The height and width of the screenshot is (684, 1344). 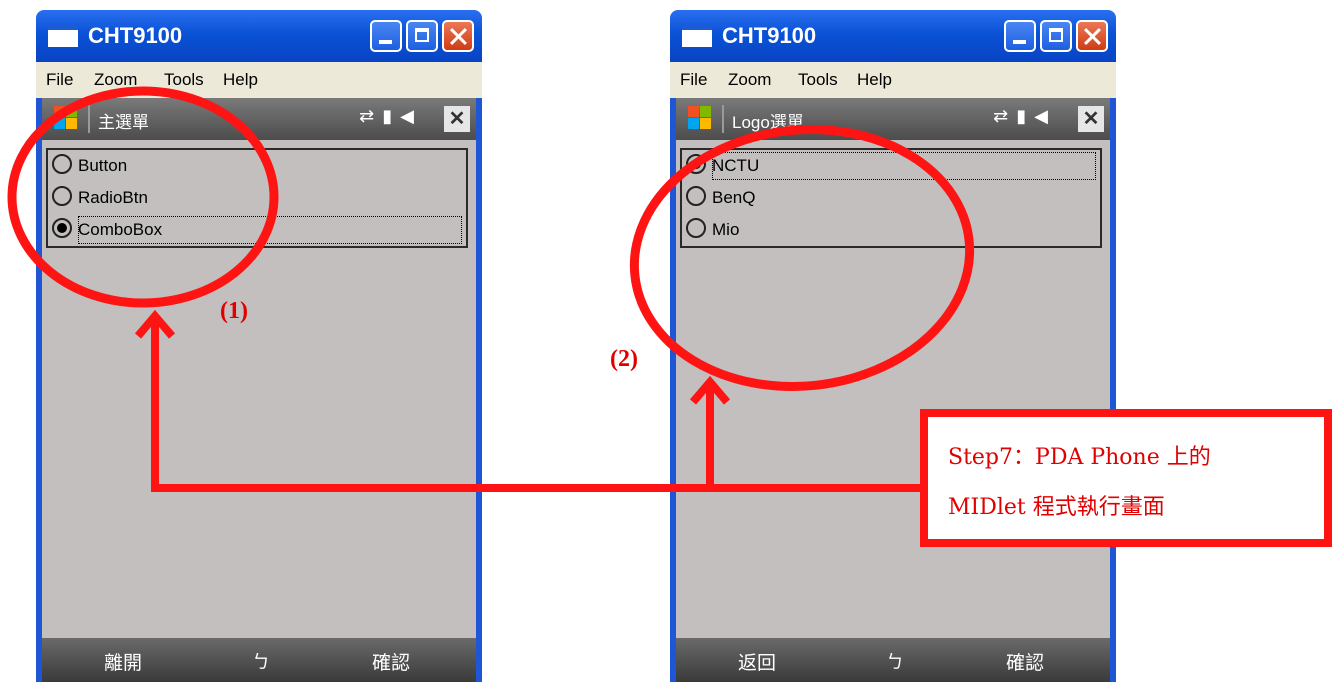 I want to click on step-callout: Step7：PDA Phone 上的 MIDlet 程式執行畫面, so click(x=1126, y=478).